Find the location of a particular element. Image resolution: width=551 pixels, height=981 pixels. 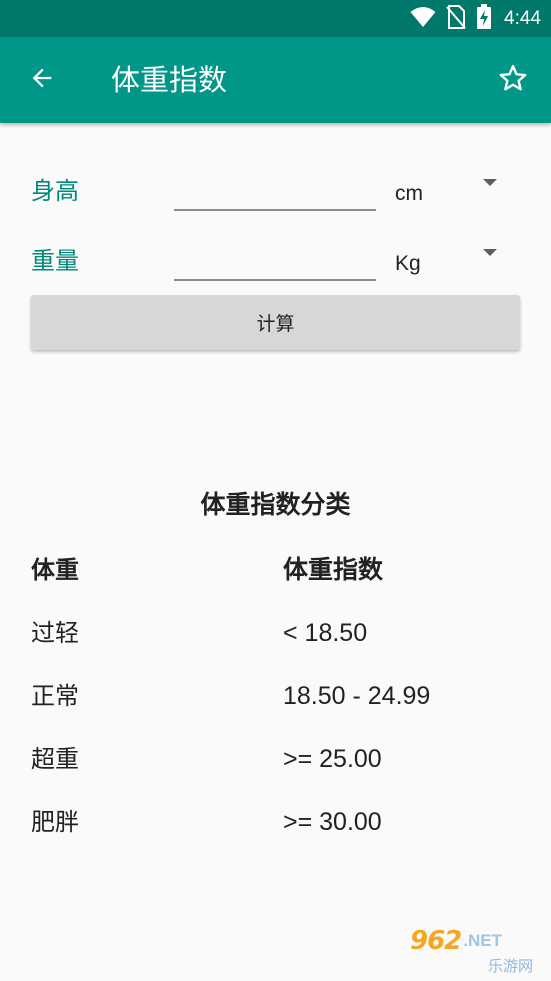

height-row: 身高 cm is located at coordinates (275, 195).